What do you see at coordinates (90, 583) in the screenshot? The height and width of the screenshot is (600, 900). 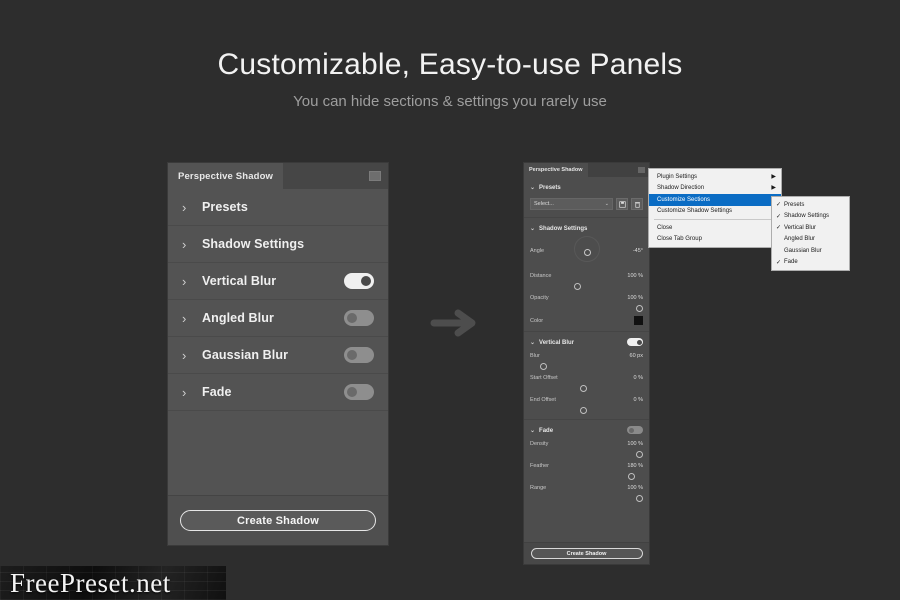 I see `watermark-text: FreePreset.net` at bounding box center [90, 583].